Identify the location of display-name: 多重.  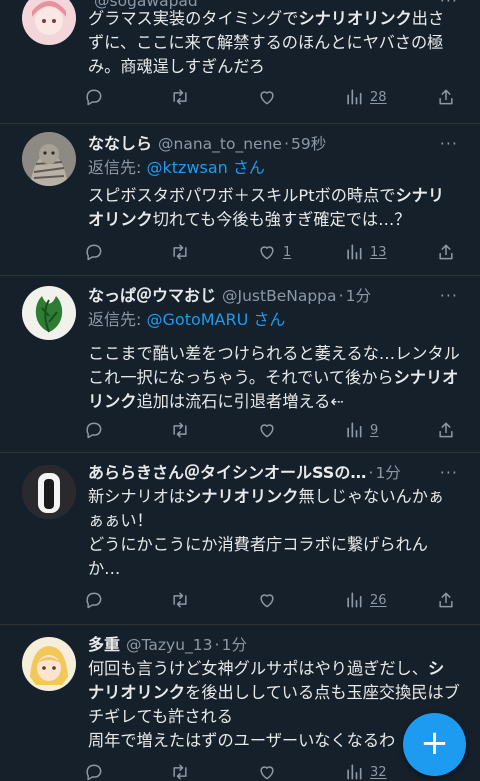
(104, 645).